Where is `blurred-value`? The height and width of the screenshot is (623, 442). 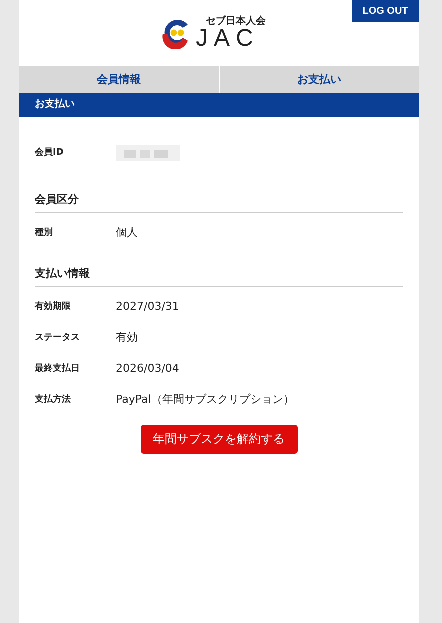 blurred-value is located at coordinates (148, 152).